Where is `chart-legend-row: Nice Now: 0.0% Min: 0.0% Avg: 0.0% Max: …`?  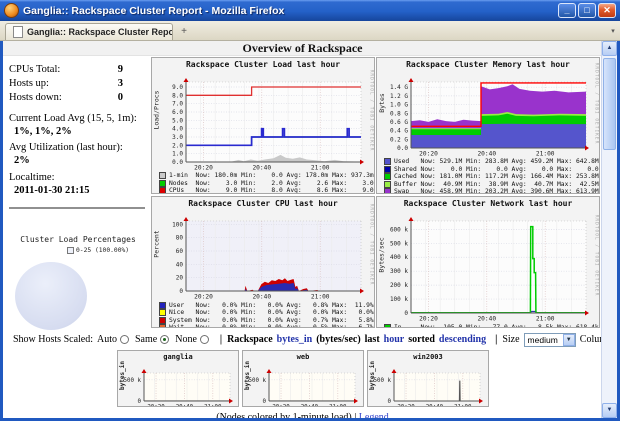 chart-legend-row: Nice Now: 0.0% Min: 0.0% Avg: 0.0% Max: … is located at coordinates (266, 313).